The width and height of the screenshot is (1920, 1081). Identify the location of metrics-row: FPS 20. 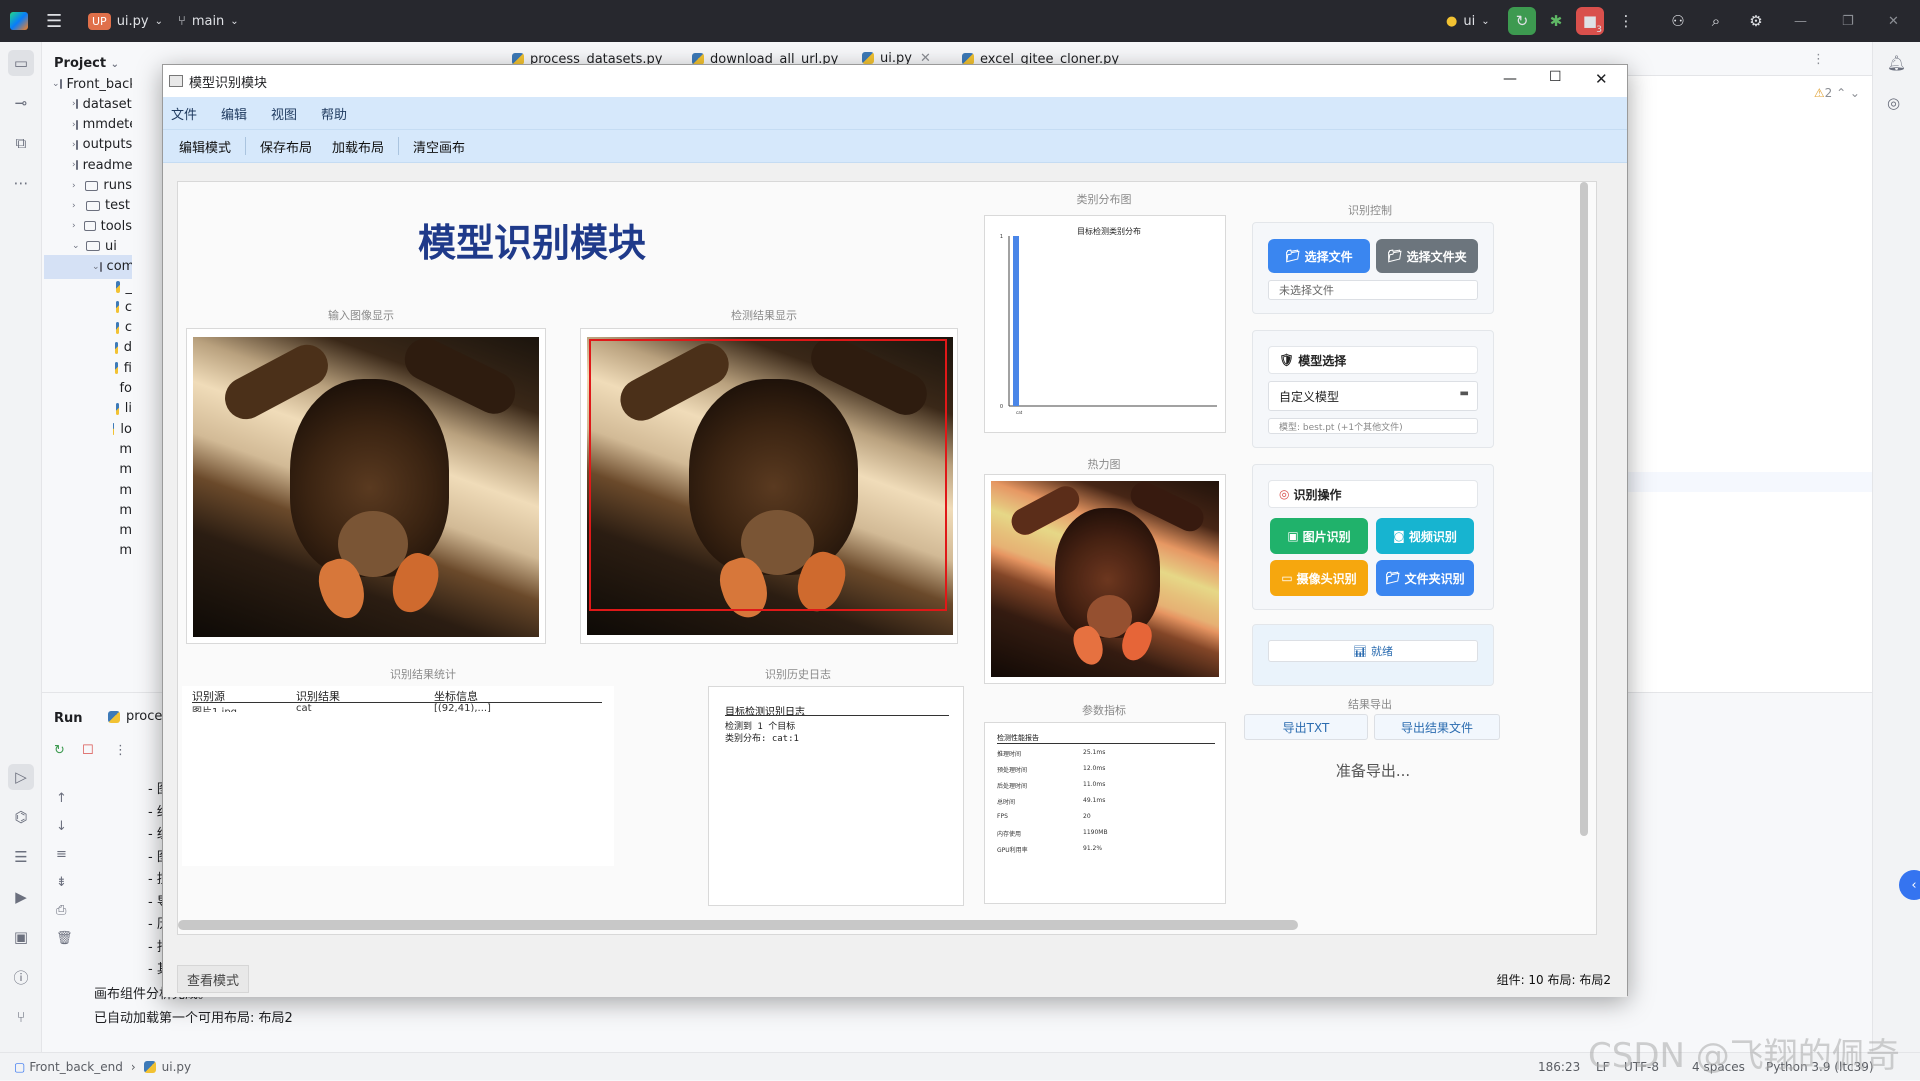
(1097, 816).